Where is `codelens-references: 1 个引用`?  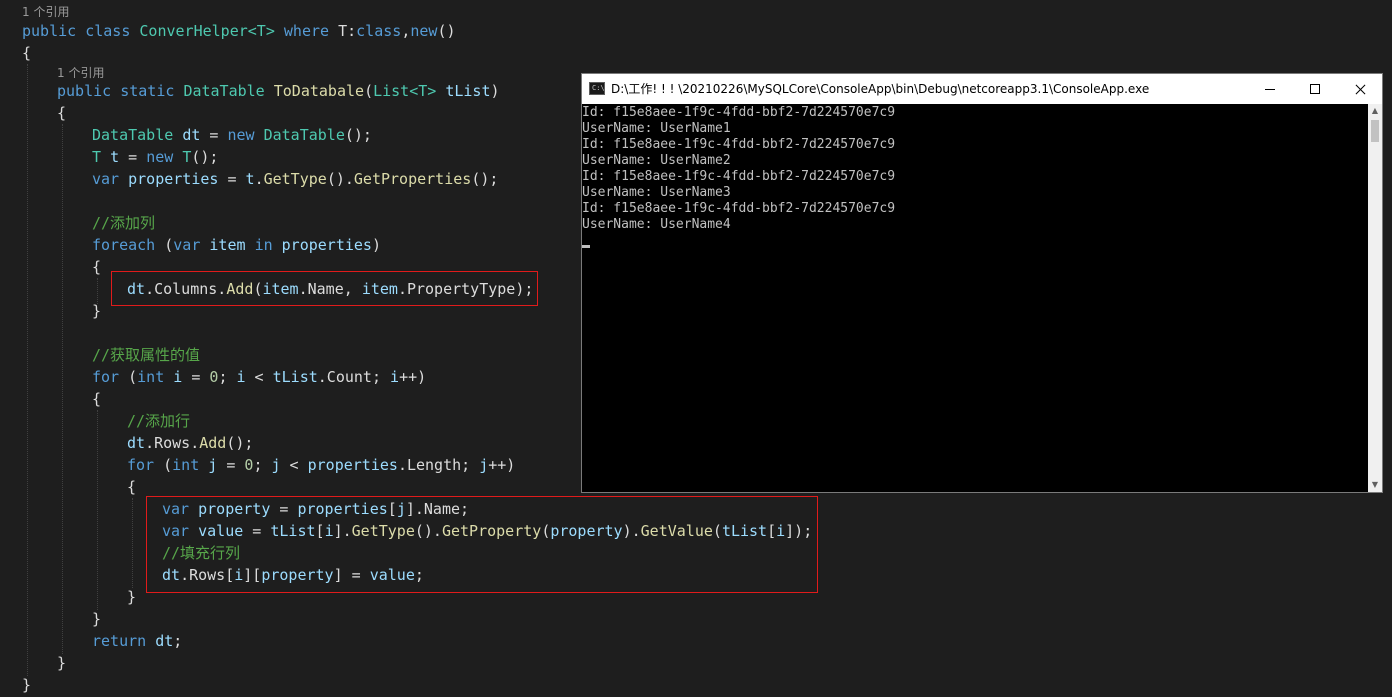 codelens-references: 1 个引用 is located at coordinates (45, 12).